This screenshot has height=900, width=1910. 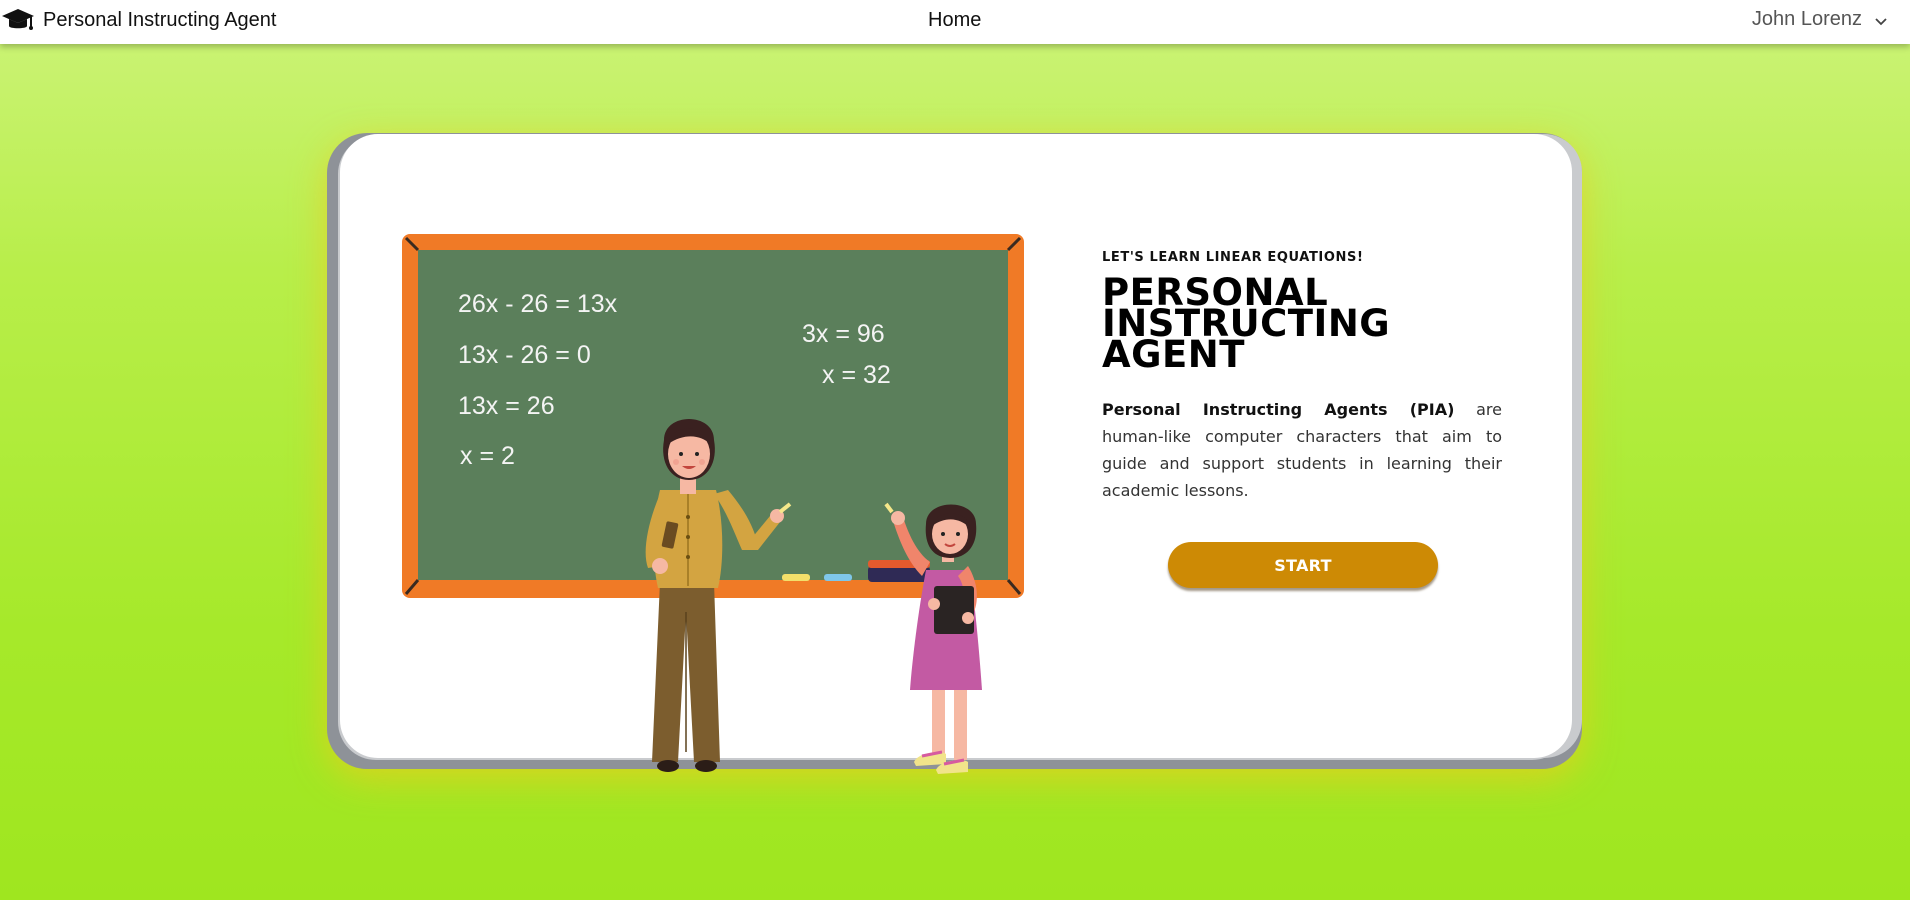 I want to click on description-bold: Personal Instructing Agents (PIA), so click(x=1278, y=409).